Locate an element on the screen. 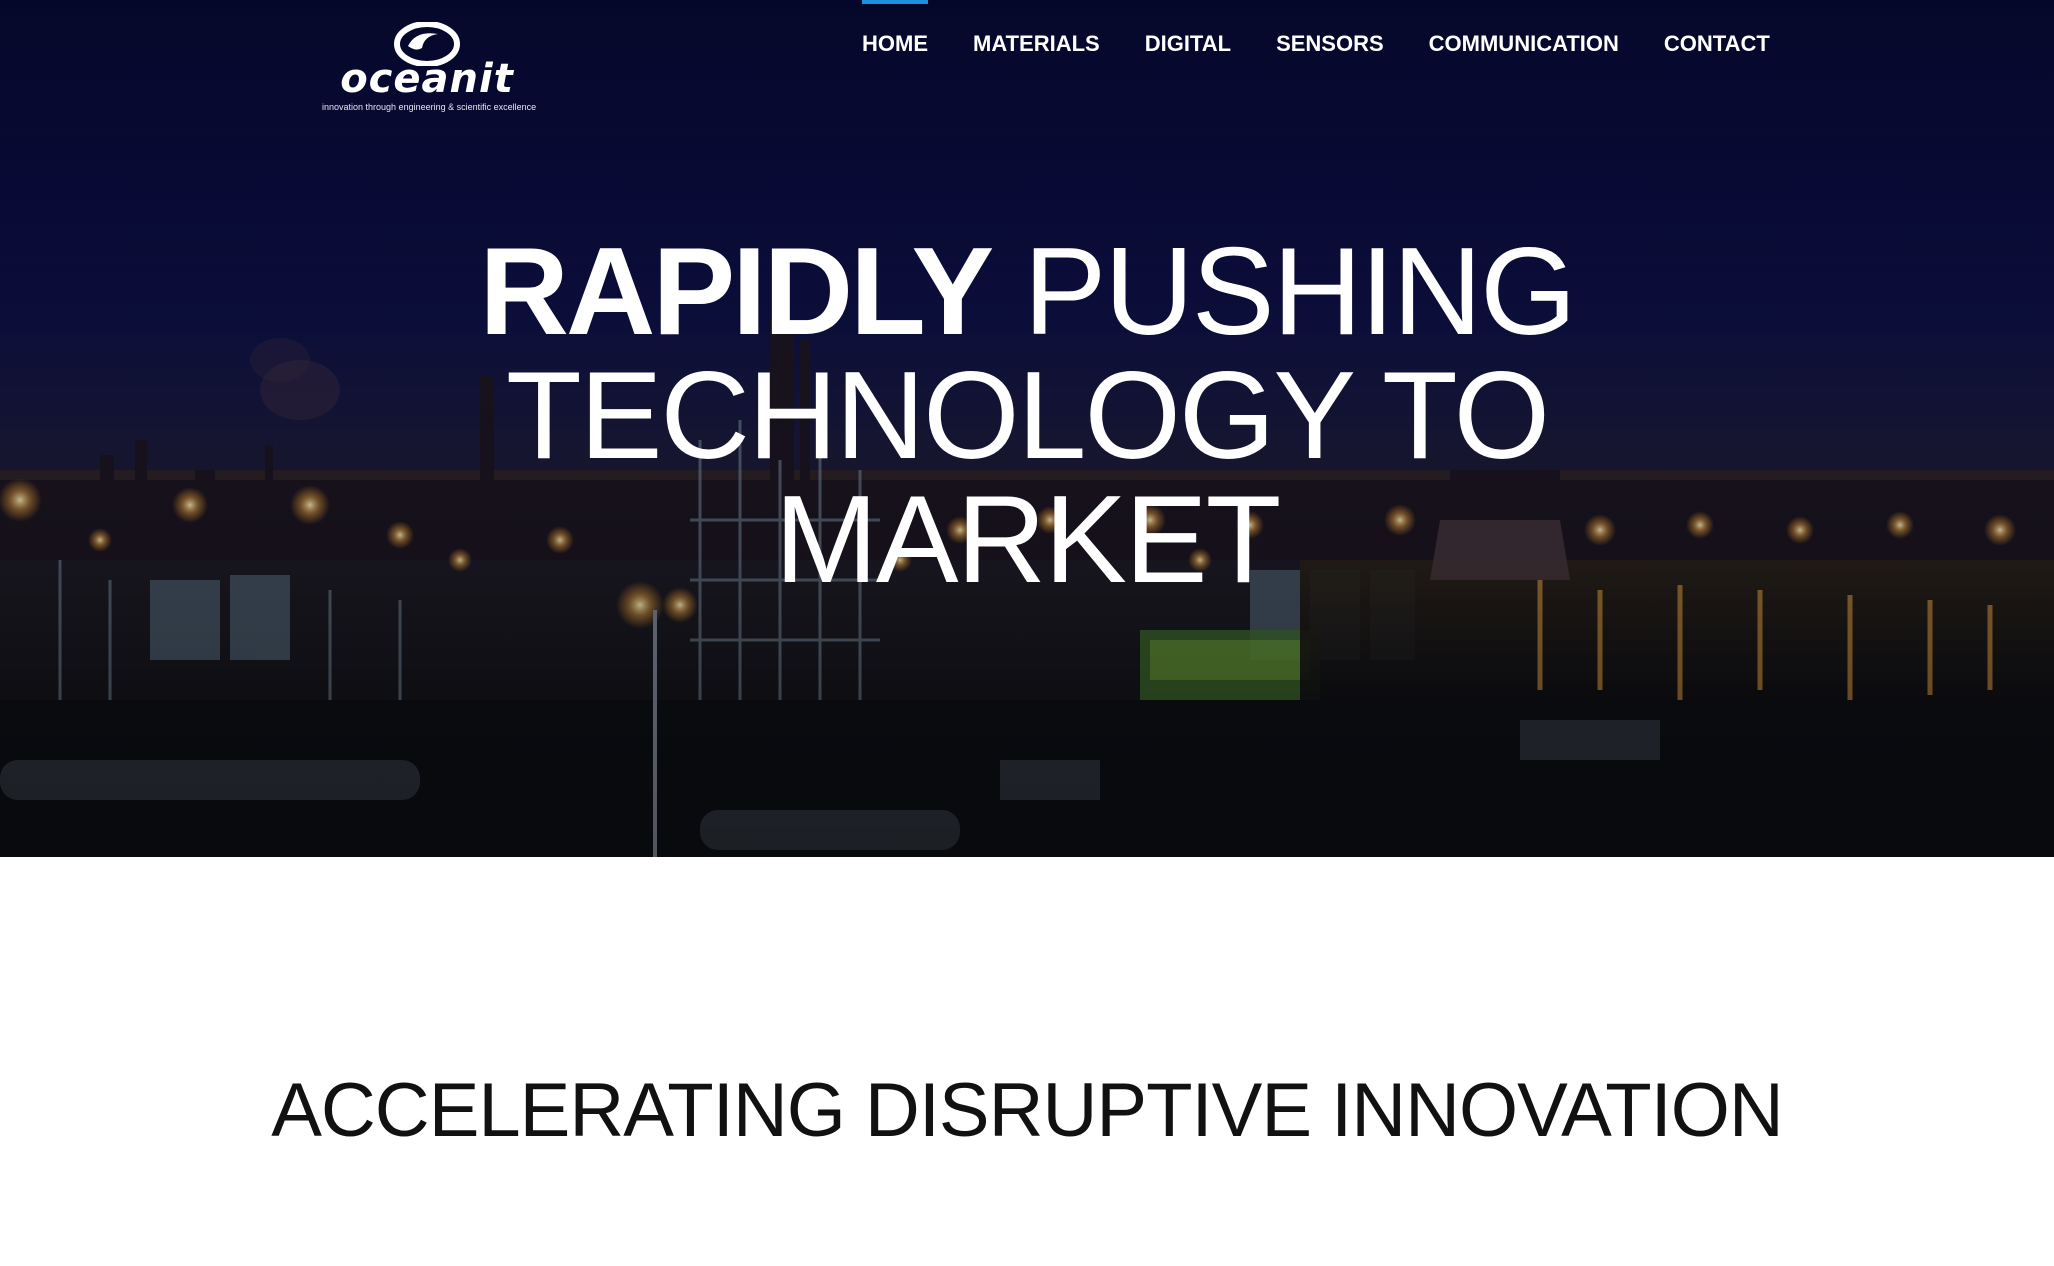 This screenshot has width=2054, height=1266. nav-item-communication: COMMUNICATION is located at coordinates (1524, 60).